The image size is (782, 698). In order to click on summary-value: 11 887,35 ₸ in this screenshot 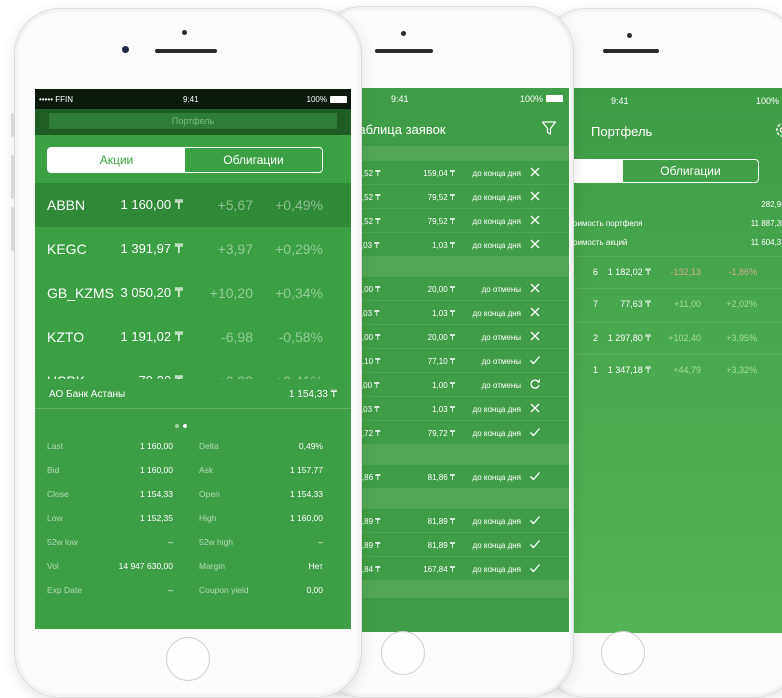, I will do `click(766, 223)`.